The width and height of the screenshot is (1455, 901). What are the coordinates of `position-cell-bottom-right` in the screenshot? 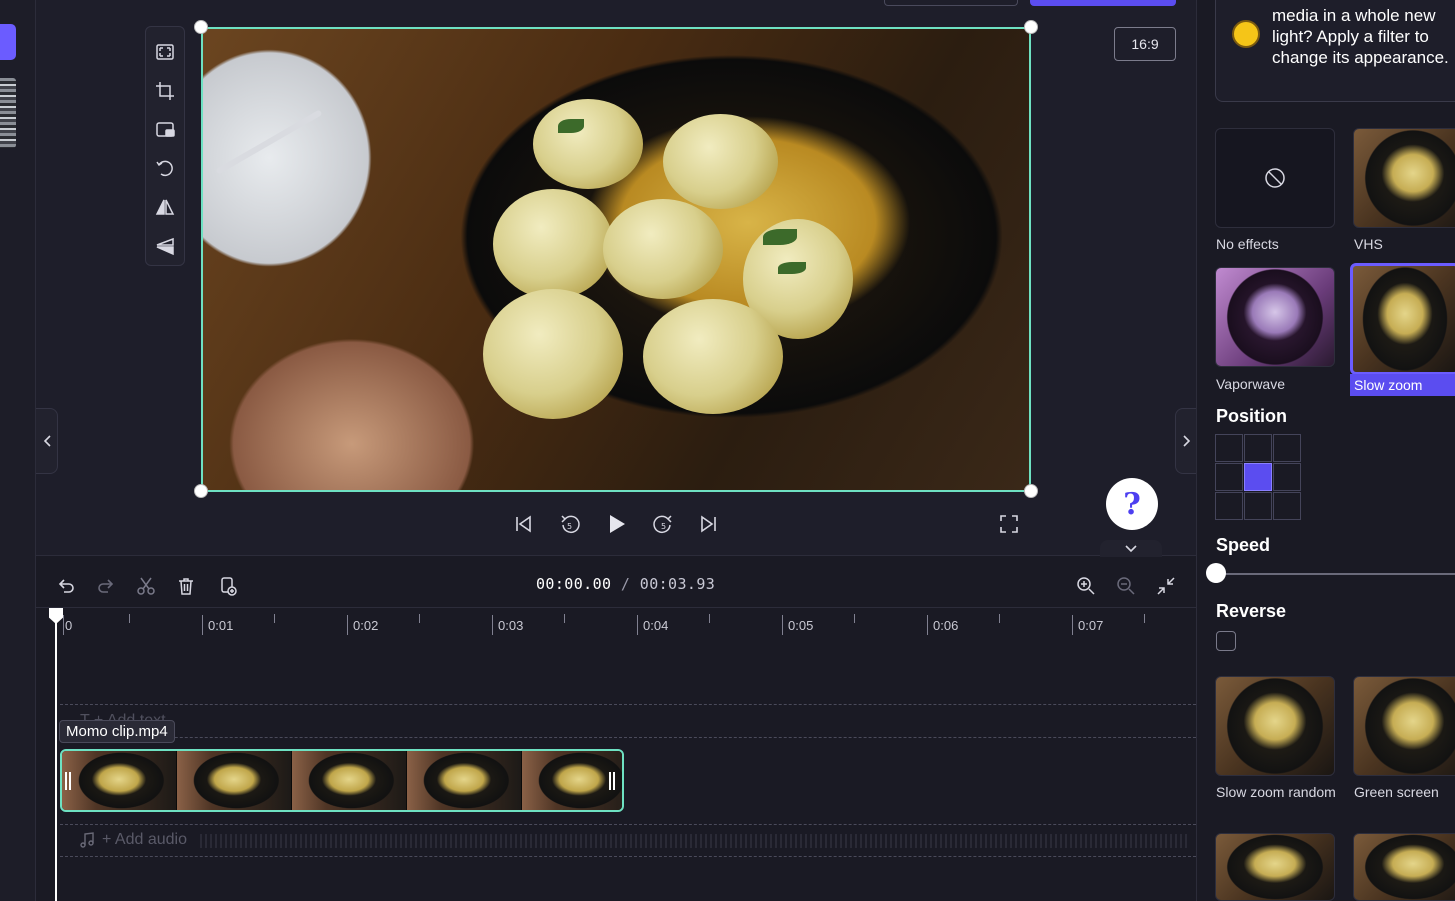 It's located at (1287, 506).